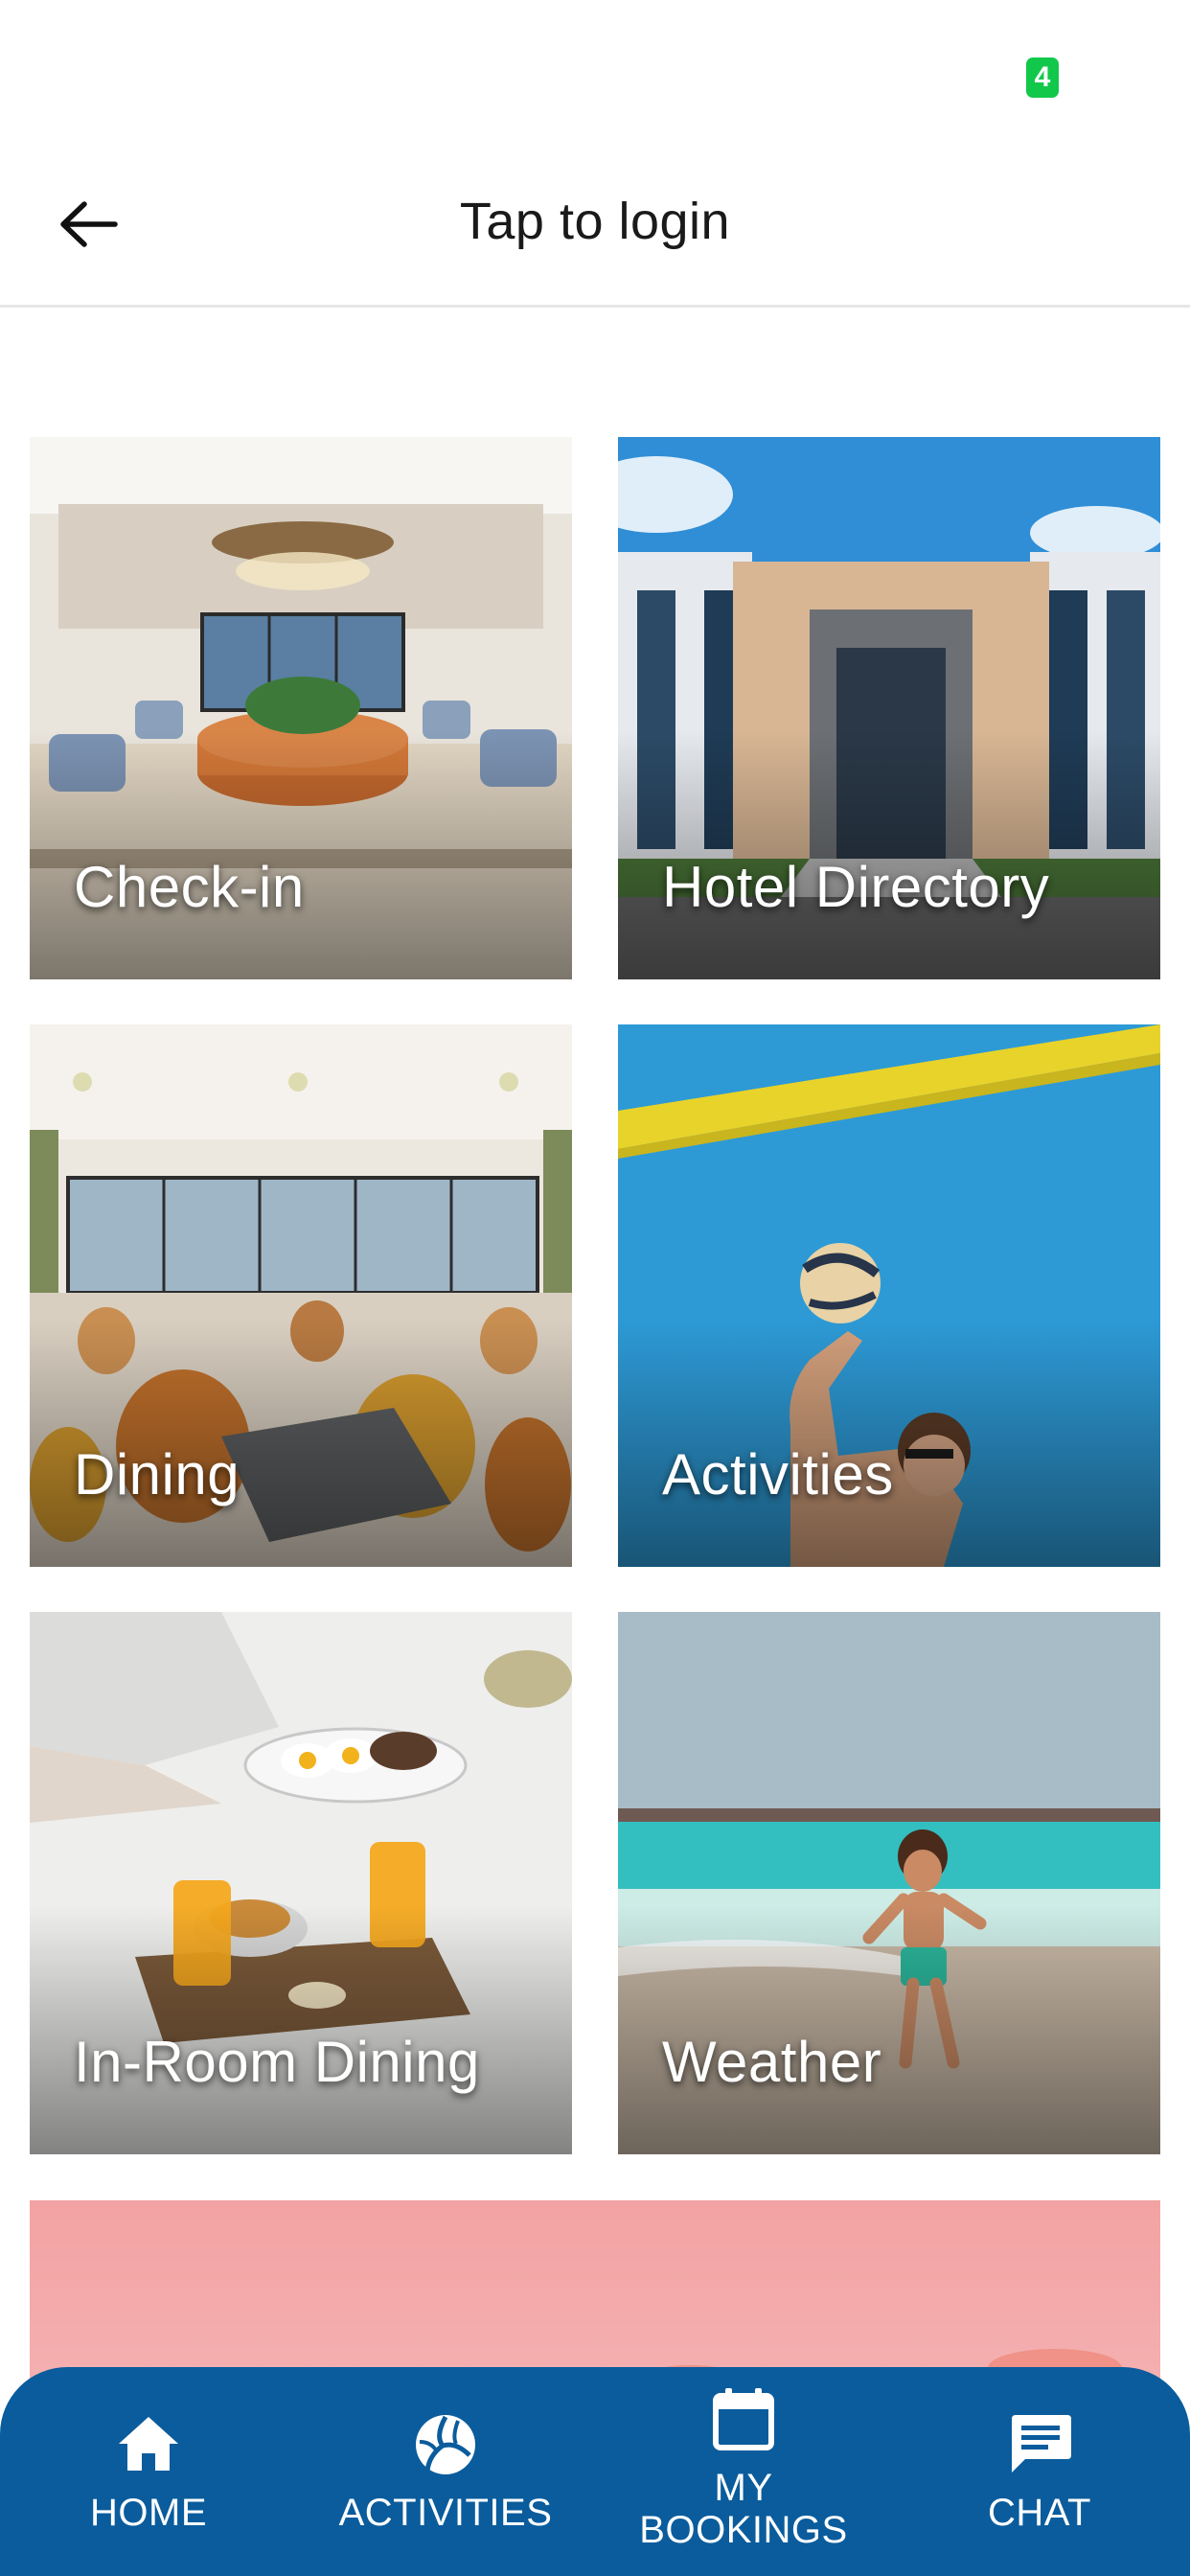 This screenshot has height=2576, width=1190. Describe the element at coordinates (889, 1883) in the screenshot. I see `tile-weather: Weather` at that location.